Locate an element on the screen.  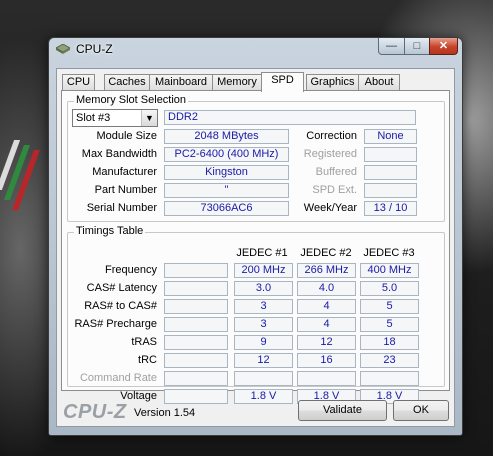
tab-spd: SPD is located at coordinates (282, 82).